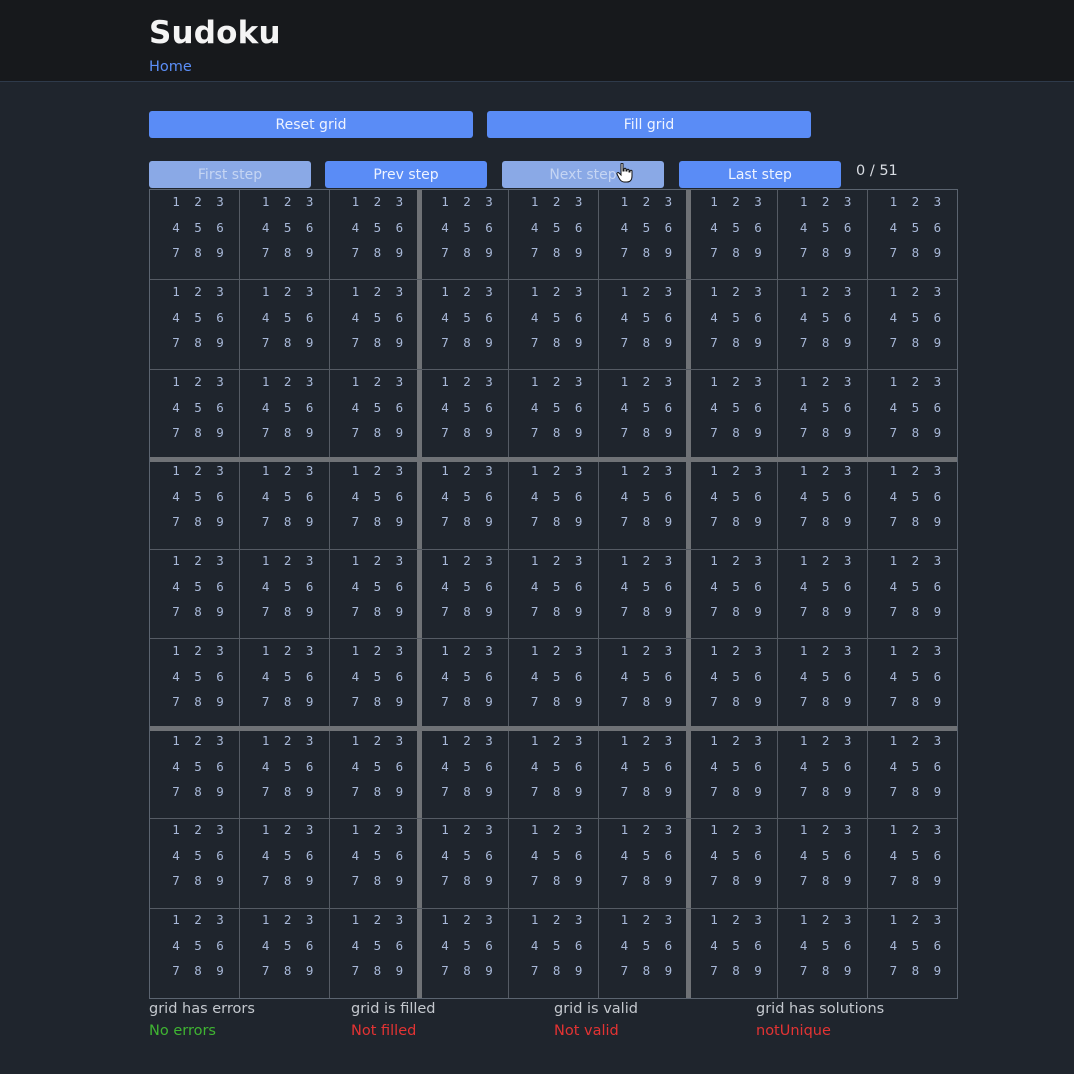  What do you see at coordinates (170, 67) in the screenshot?
I see `home-link: Home` at bounding box center [170, 67].